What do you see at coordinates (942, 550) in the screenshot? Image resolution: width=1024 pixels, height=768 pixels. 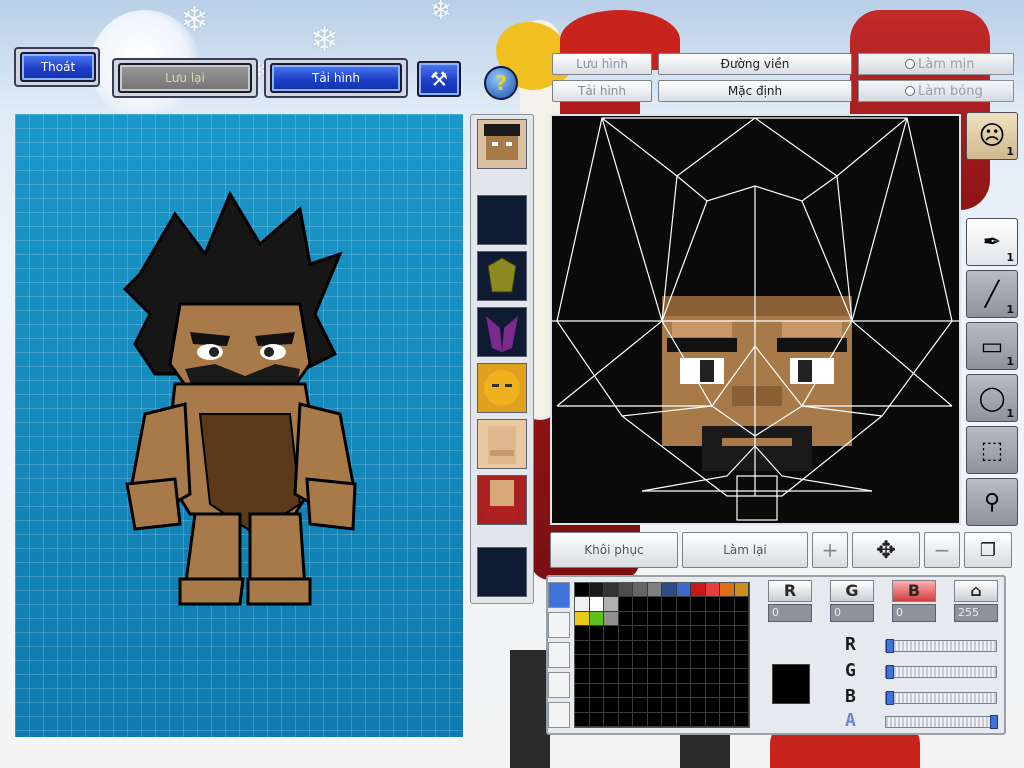 I see `zoom-out-button: −` at bounding box center [942, 550].